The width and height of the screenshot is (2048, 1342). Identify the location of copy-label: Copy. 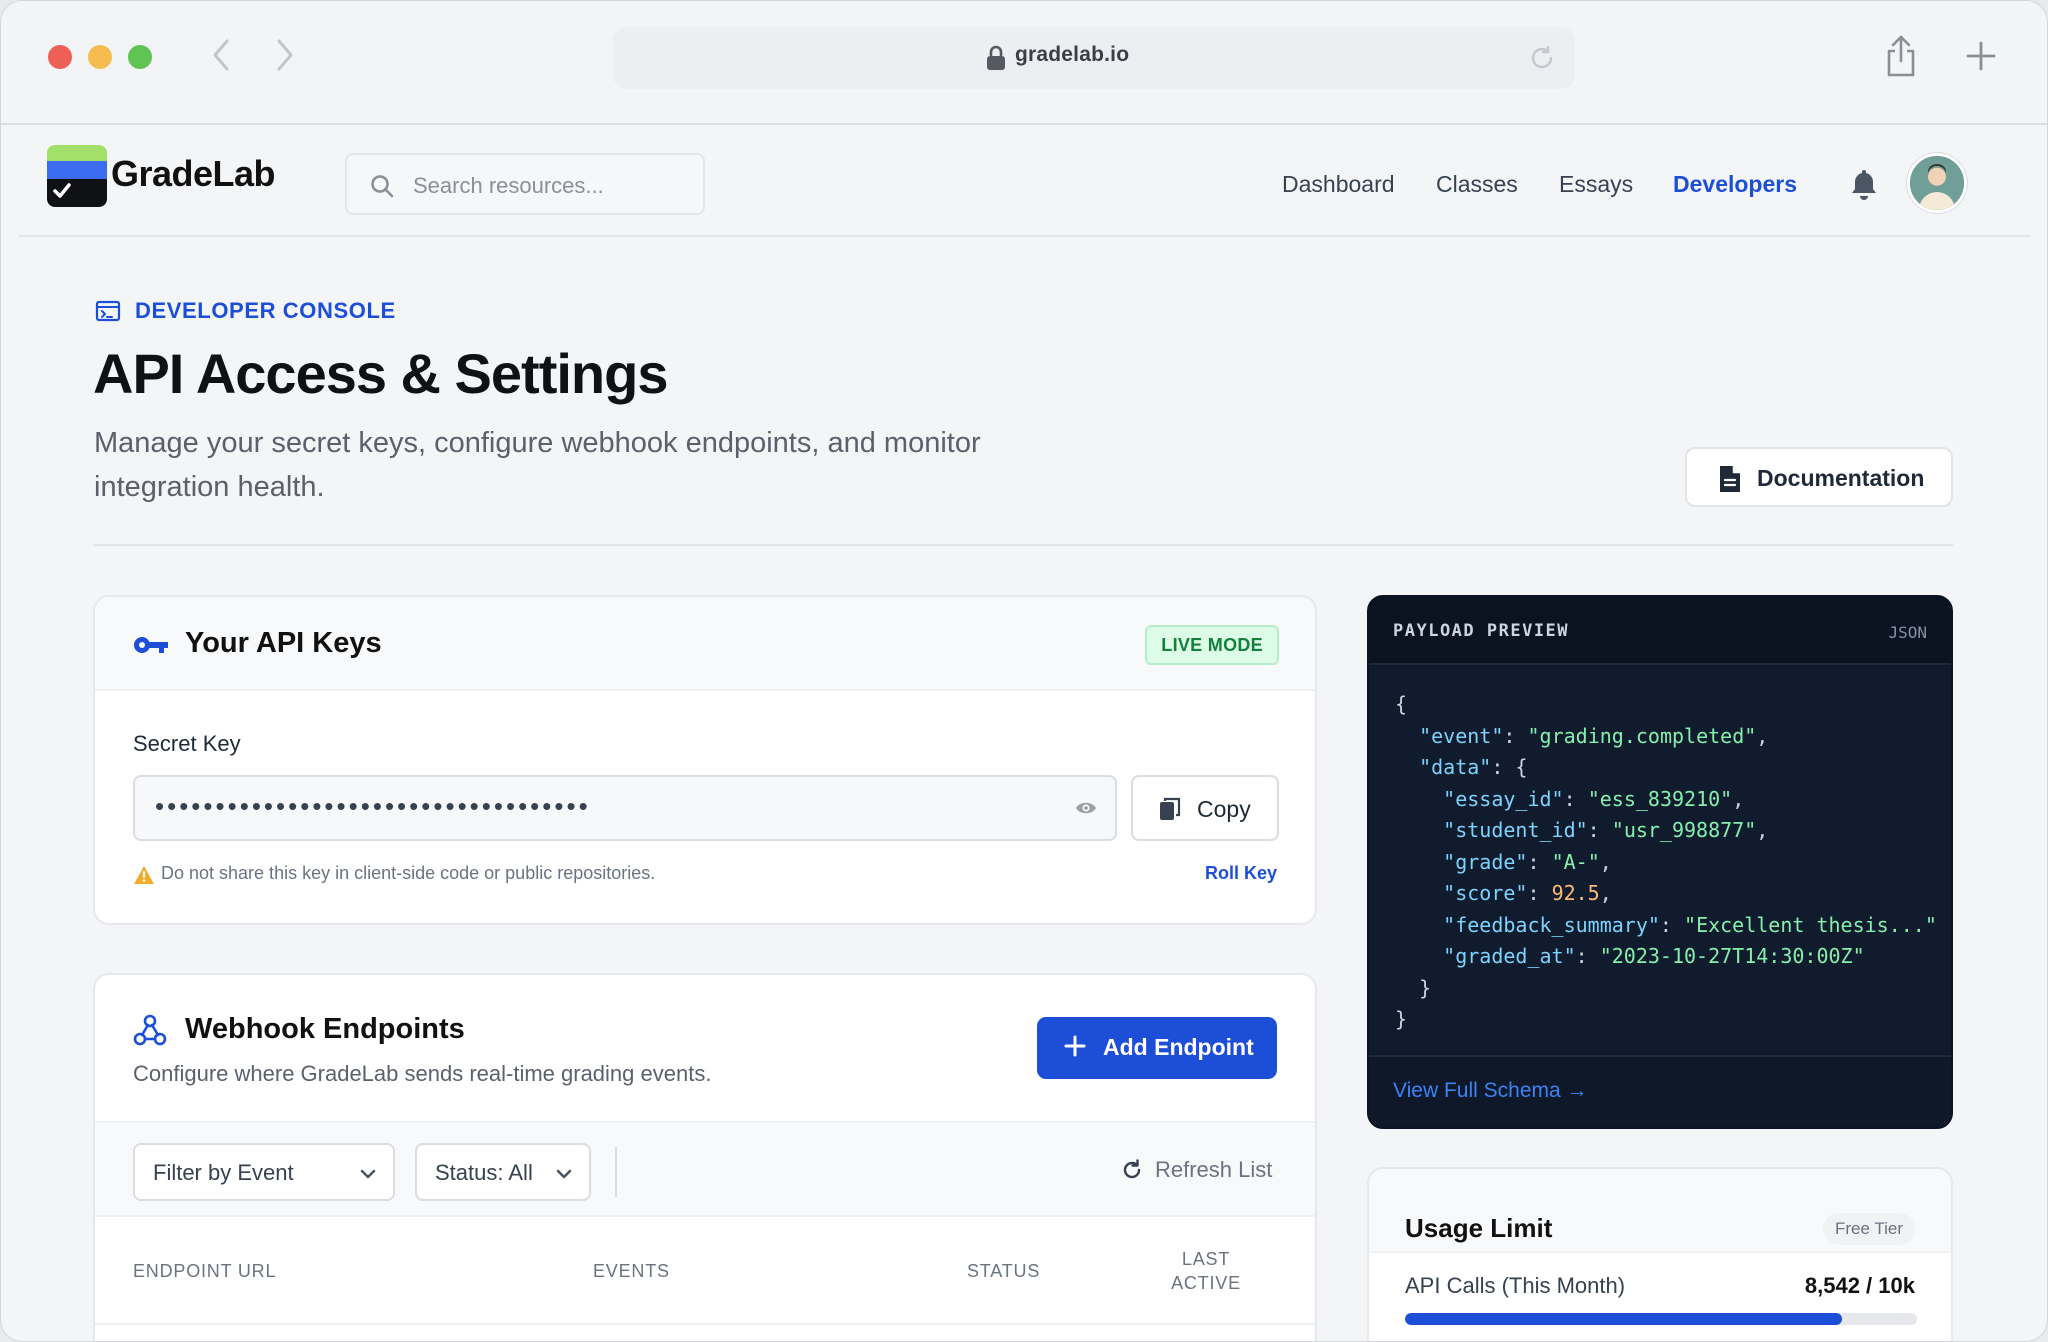
(1224, 809).